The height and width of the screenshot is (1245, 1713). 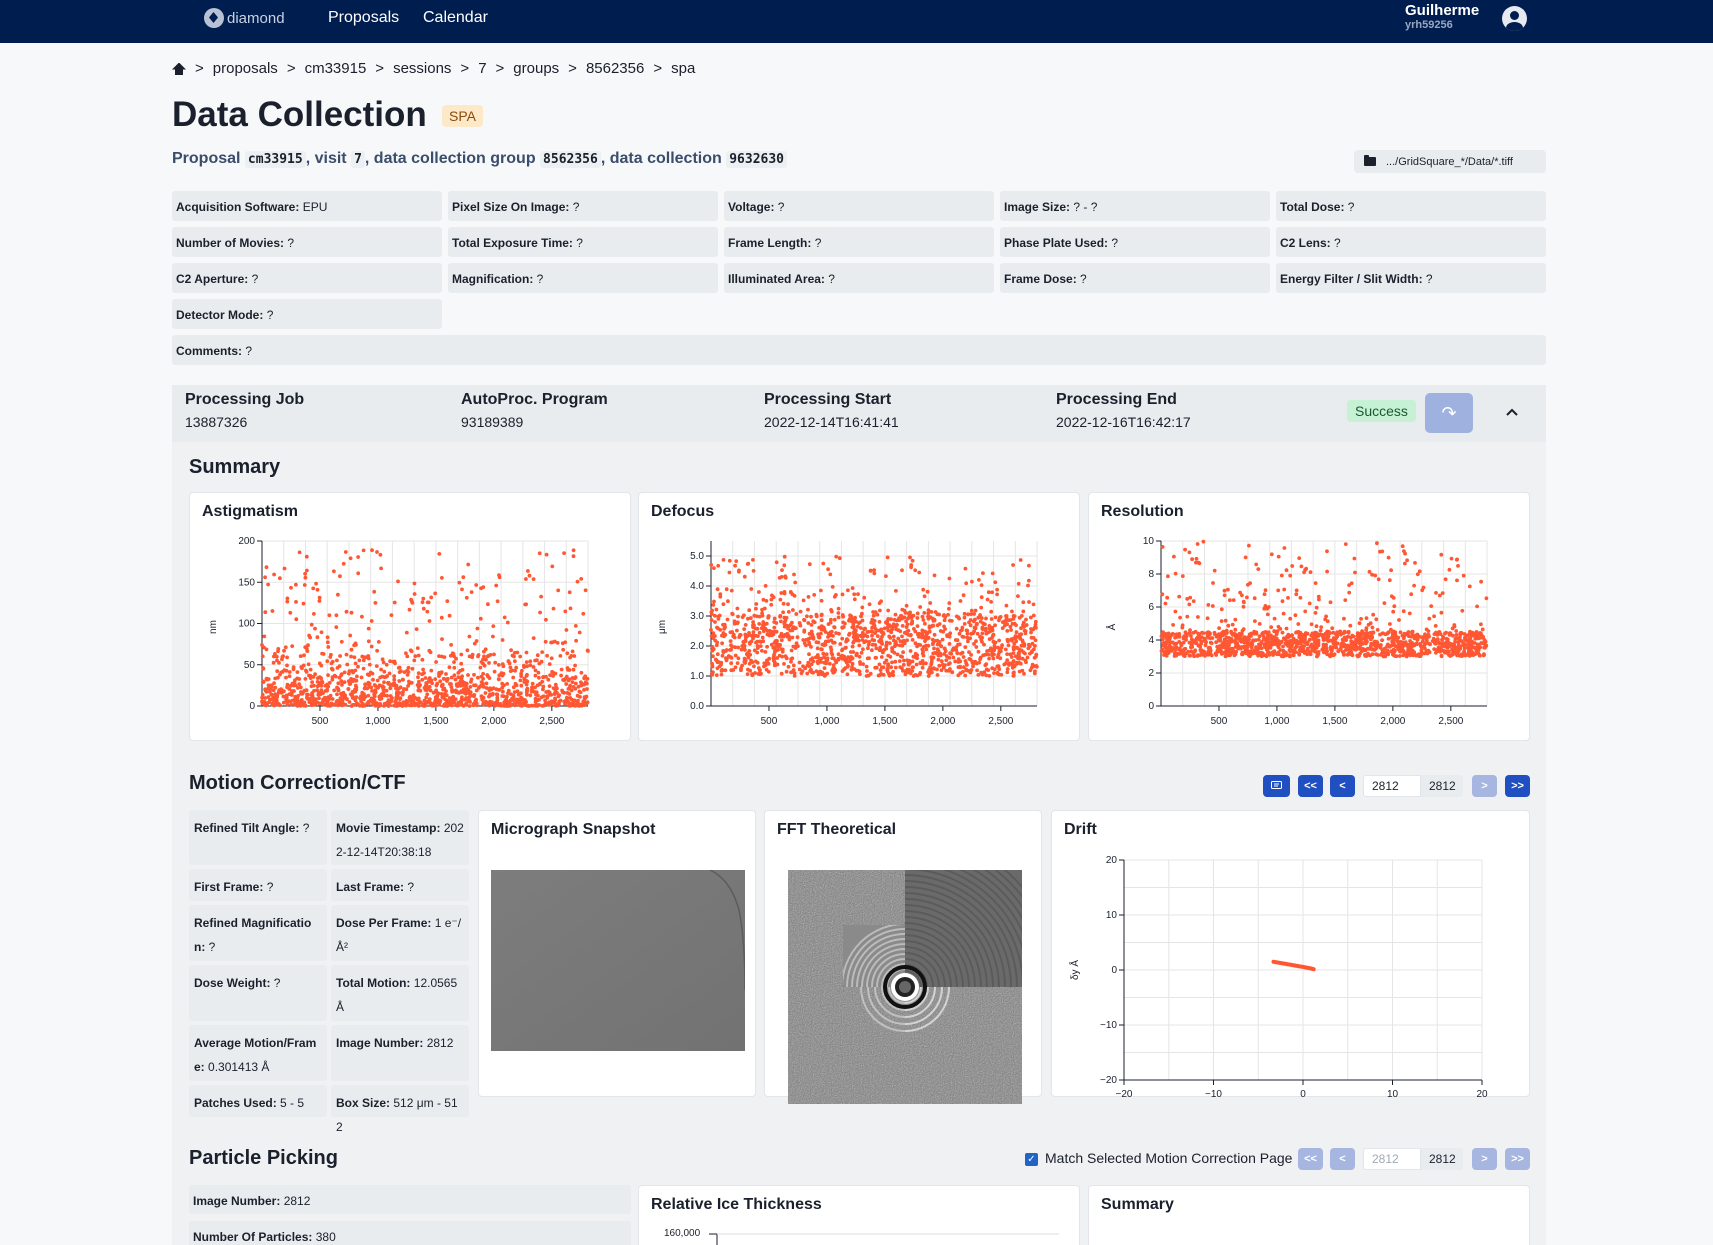 What do you see at coordinates (275, 159) in the screenshot?
I see `proposal-code: cm33915` at bounding box center [275, 159].